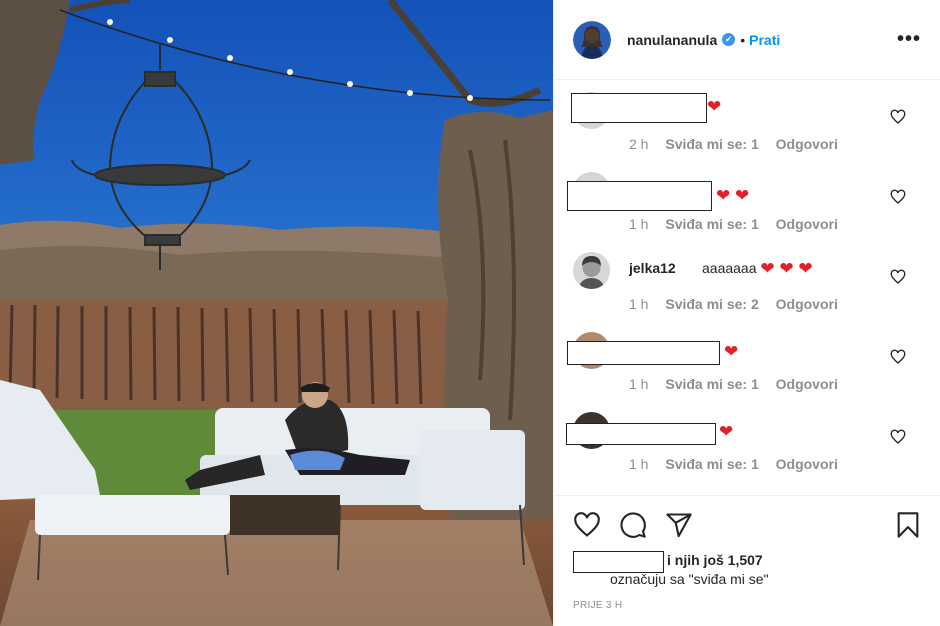 This screenshot has height=626, width=940. Describe the element at coordinates (711, 304) in the screenshot. I see `comment-likes: Sviđa mi se: 2` at that location.